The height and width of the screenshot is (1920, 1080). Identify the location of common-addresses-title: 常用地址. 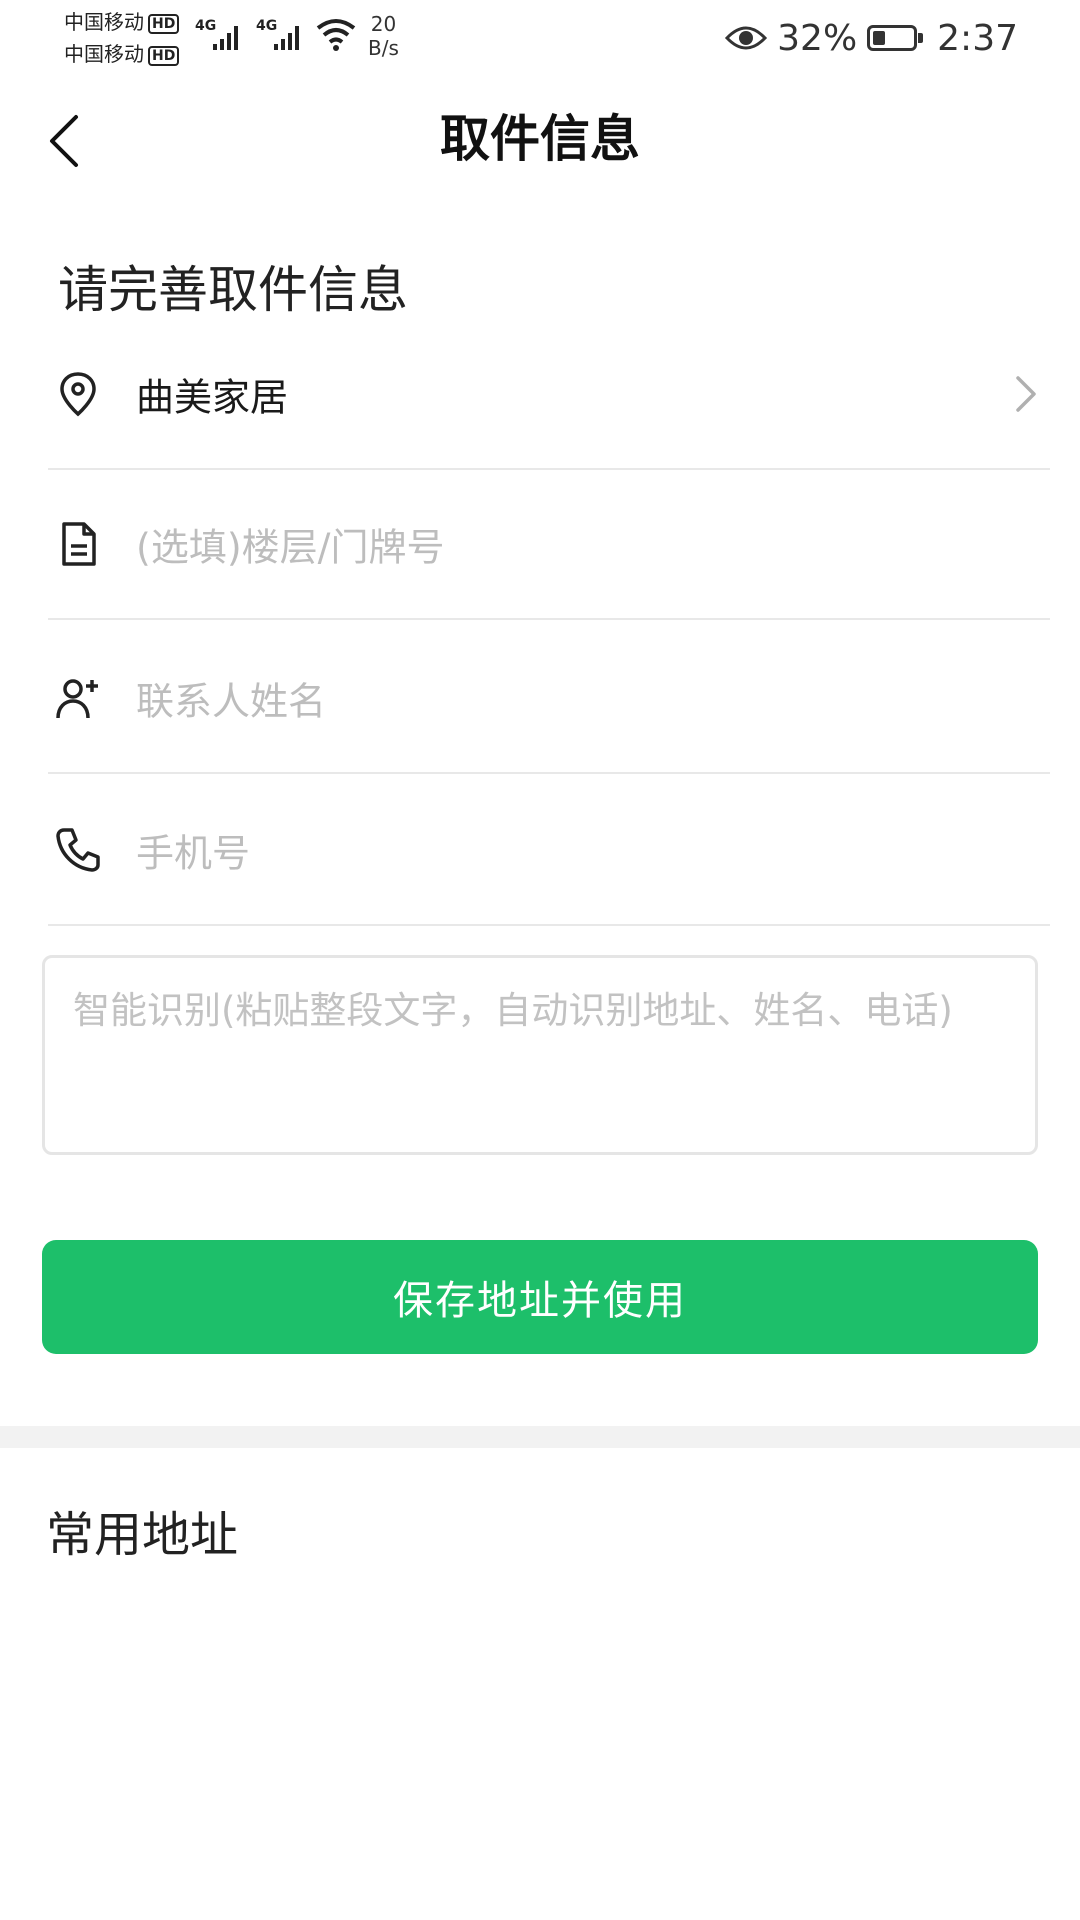
(142, 1535).